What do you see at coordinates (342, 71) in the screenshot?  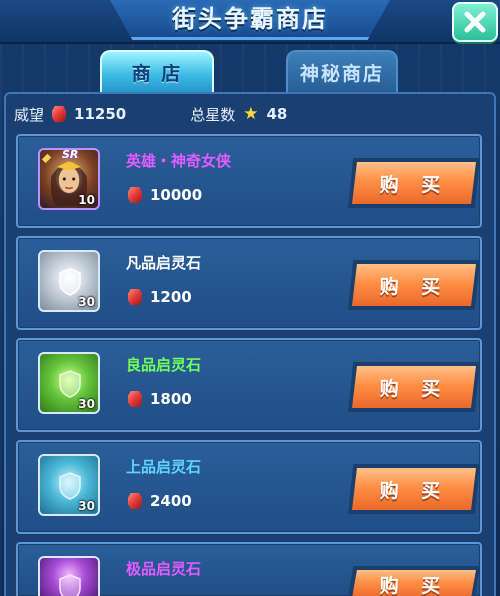 I see `tab-mystery-shop: 神秘商店` at bounding box center [342, 71].